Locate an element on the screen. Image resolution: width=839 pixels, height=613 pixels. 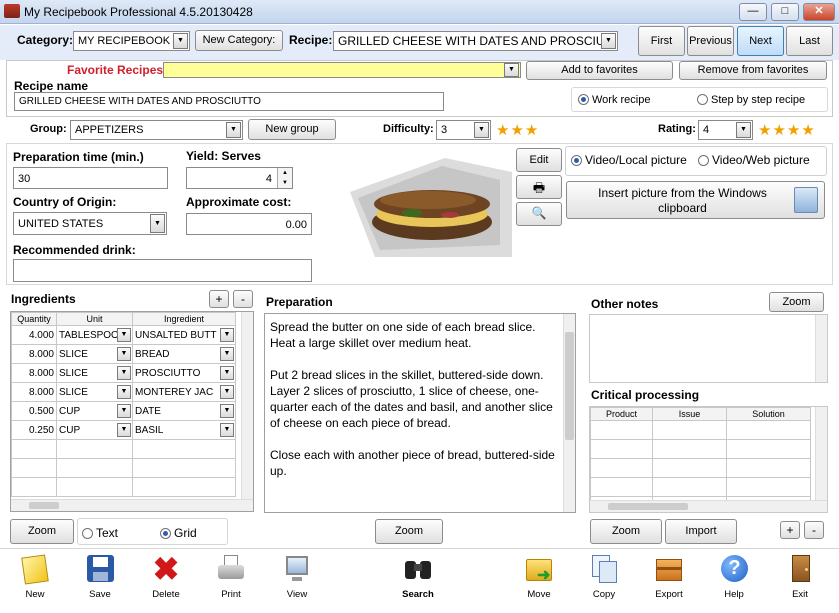
recipe-select: GRILLED CHEESE WITH DATES AND PROSCIU ▼ is located at coordinates (475, 41).